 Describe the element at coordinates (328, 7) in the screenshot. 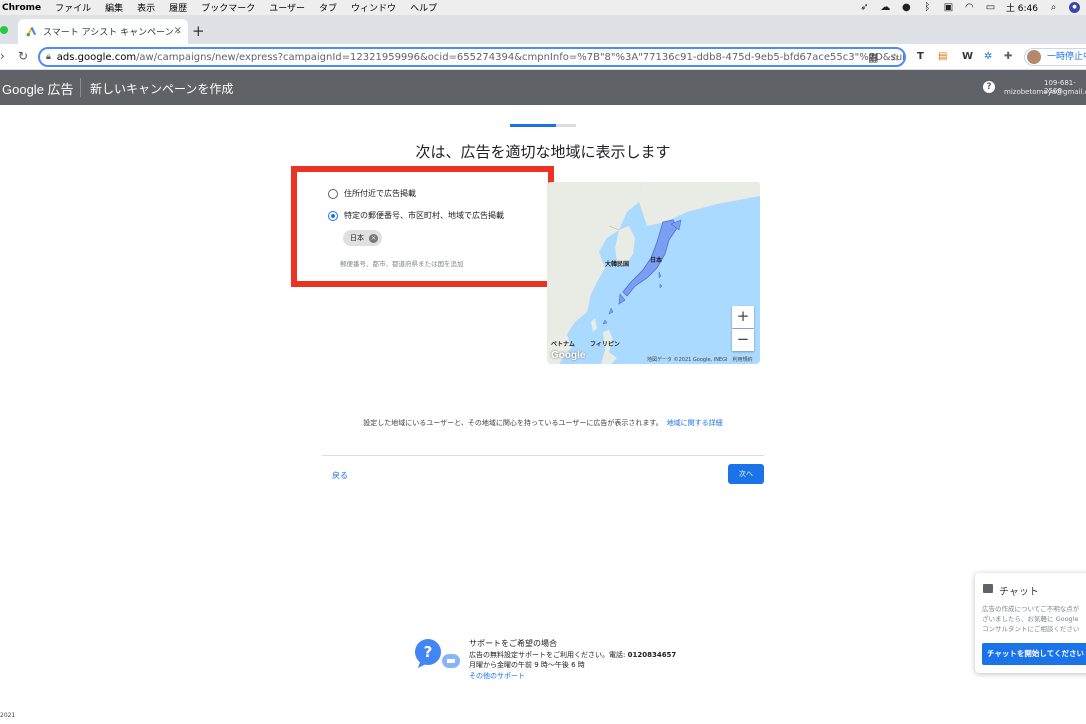

I see `menu-tab: タブ` at that location.